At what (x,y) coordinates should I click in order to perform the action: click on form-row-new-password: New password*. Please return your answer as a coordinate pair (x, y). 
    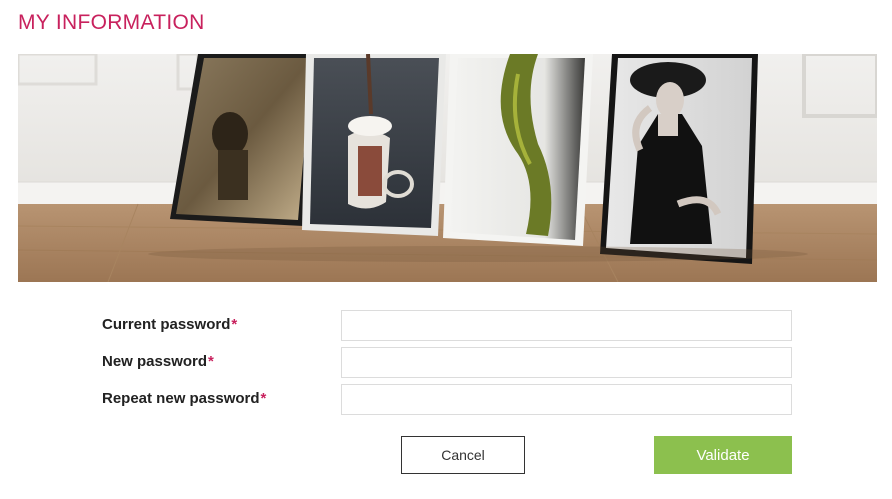
    Looking at the image, I should click on (446, 363).